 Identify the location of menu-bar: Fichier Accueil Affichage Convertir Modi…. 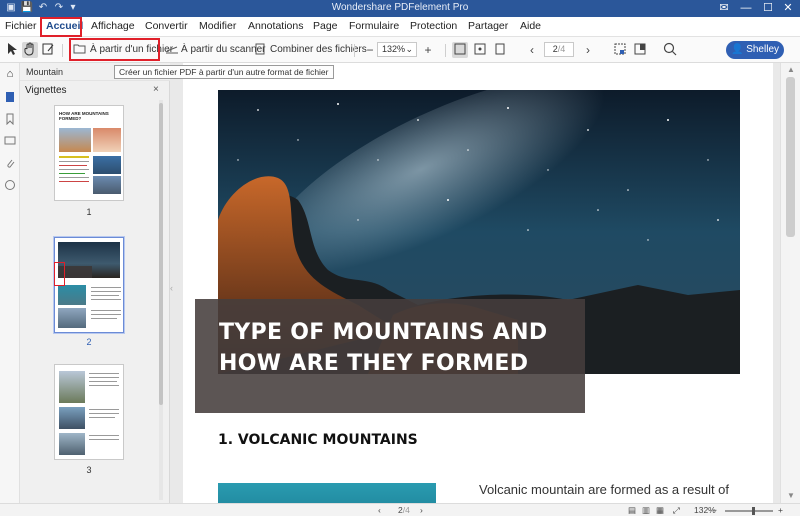
(400, 27).